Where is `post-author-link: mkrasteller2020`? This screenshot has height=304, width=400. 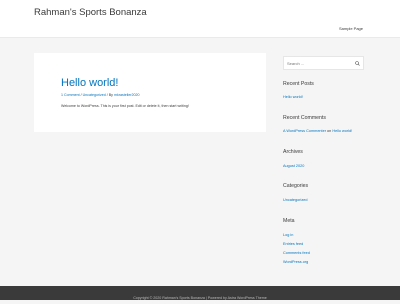
post-author-link: mkrasteller2020 is located at coordinates (127, 95).